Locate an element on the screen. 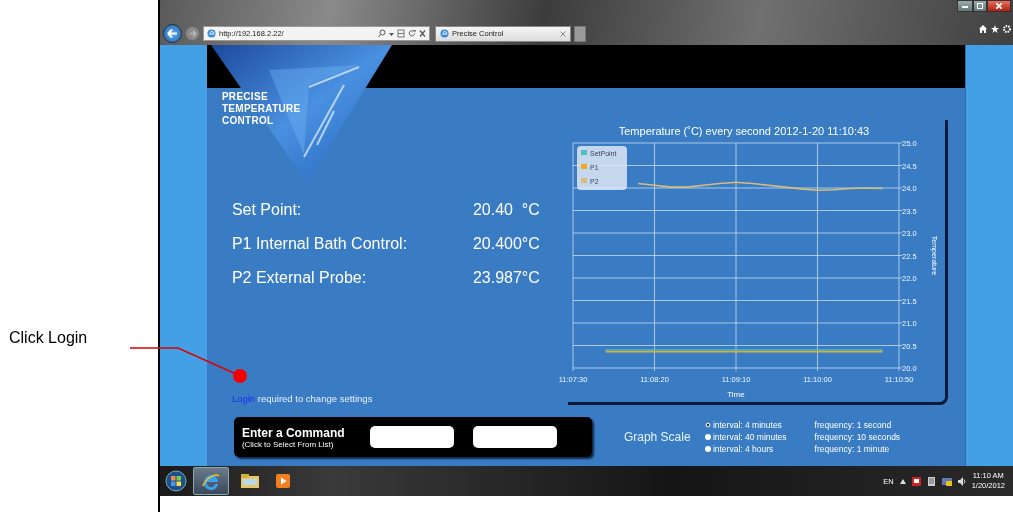  command-hint: (Click to Select From List) is located at coordinates (288, 444).